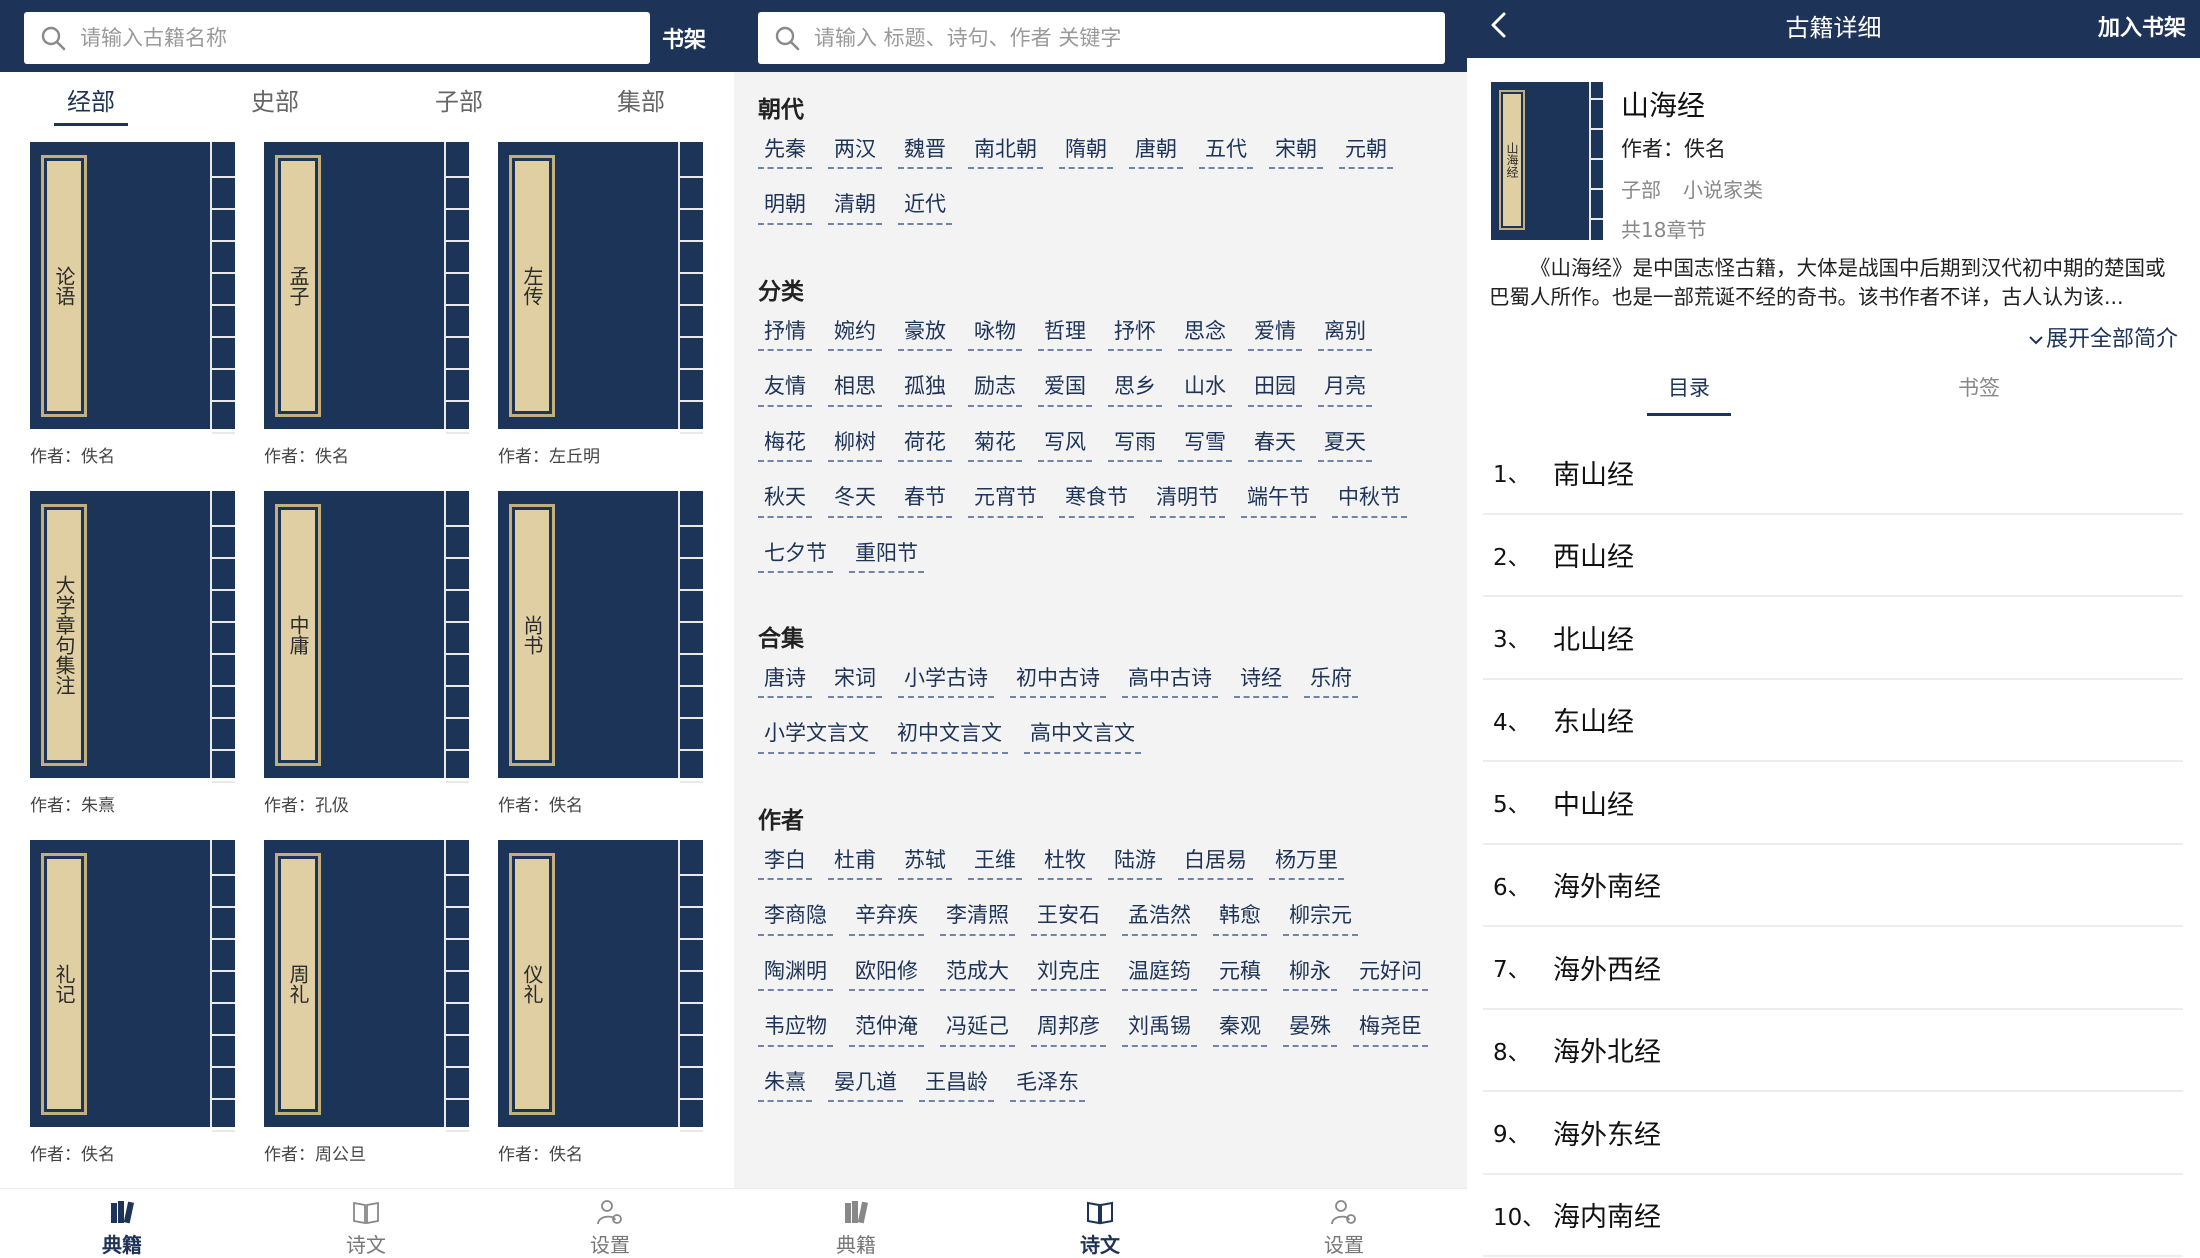 Image resolution: width=2200 pixels, height=1258 pixels. I want to click on tag-chip: 写风, so click(1065, 443).